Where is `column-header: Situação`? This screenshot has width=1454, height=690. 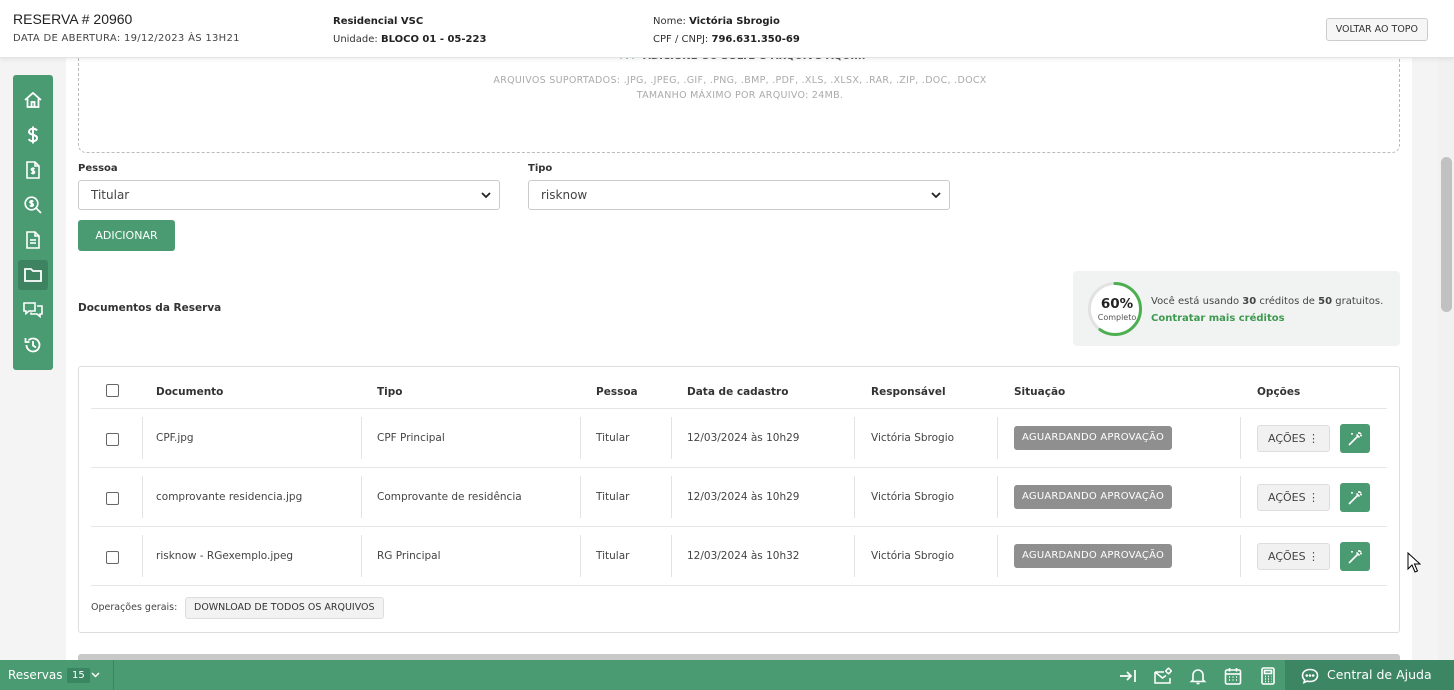
column-header: Situação is located at coordinates (1040, 392).